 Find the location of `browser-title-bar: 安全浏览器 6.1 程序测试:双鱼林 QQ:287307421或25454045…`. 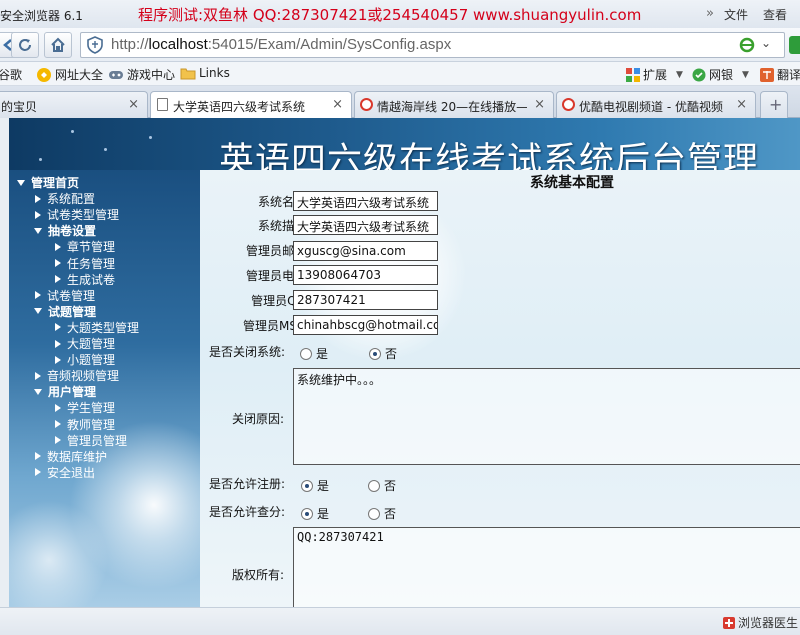

browser-title-bar: 安全浏览器 6.1 程序测试:双鱼林 QQ:287307421或25454045… is located at coordinates (400, 14).